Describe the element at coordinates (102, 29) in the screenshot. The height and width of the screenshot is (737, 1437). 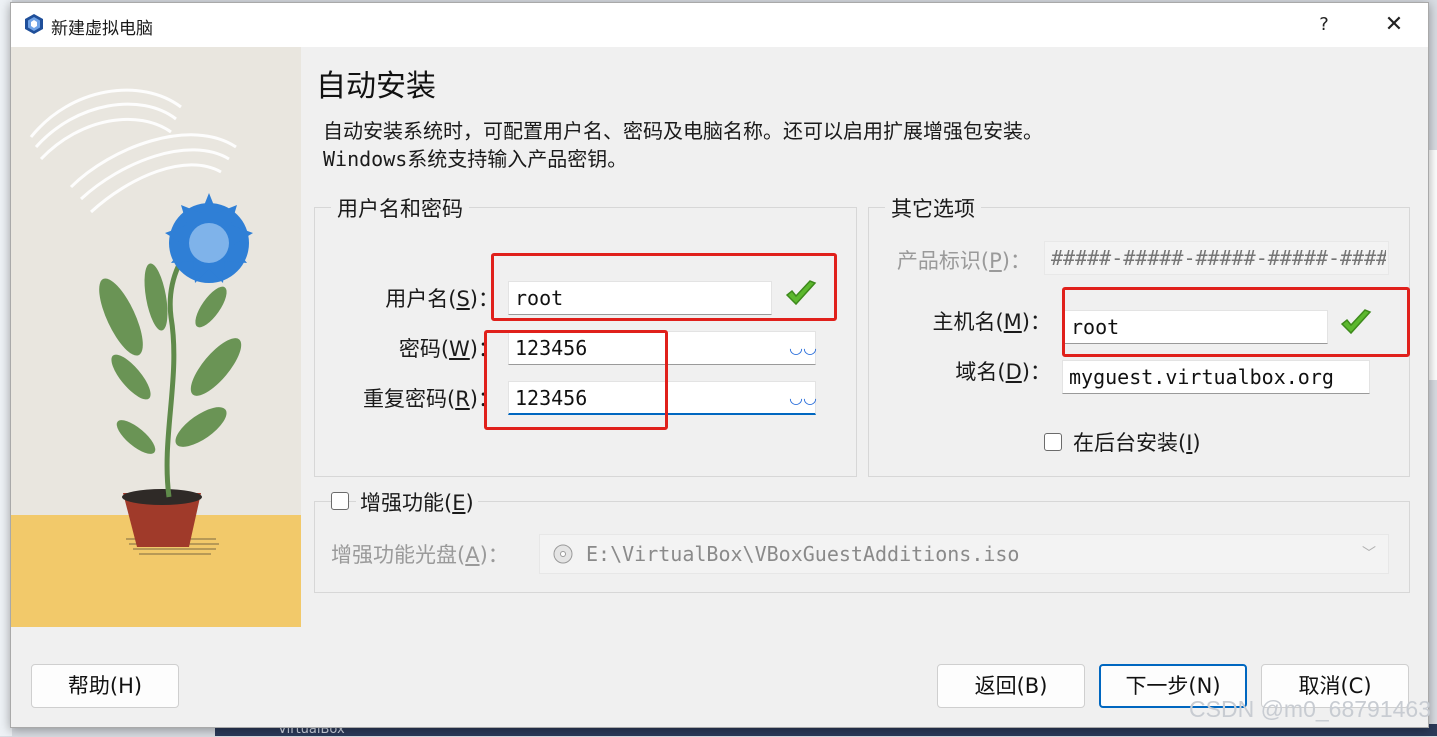
I see `window-title: 新建虚拟电脑` at that location.